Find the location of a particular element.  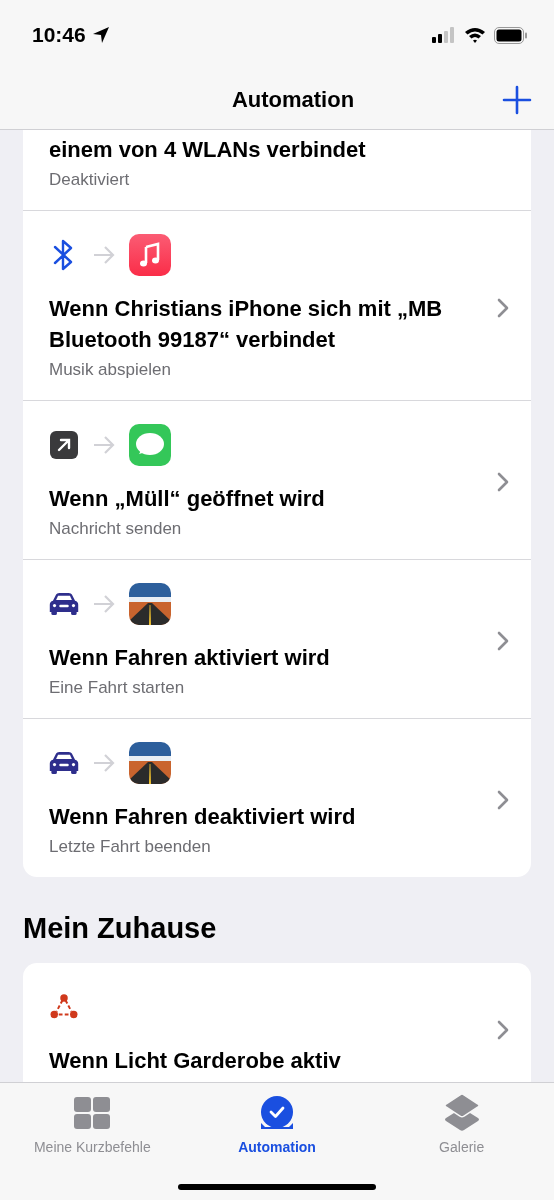

open-app-icon is located at coordinates (64, 445).